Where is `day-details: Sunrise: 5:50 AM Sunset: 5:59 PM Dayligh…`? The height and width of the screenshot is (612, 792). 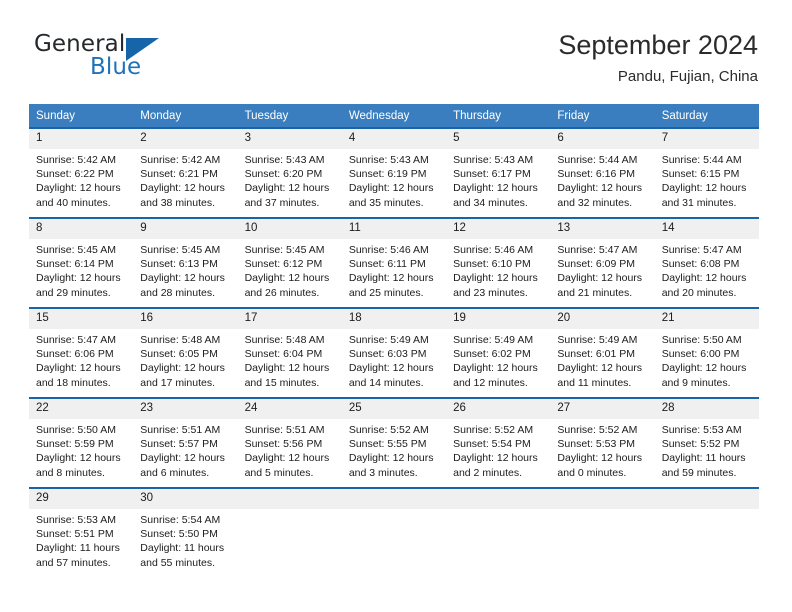
day-details: Sunrise: 5:50 AM Sunset: 5:59 PM Dayligh… is located at coordinates (81, 449).